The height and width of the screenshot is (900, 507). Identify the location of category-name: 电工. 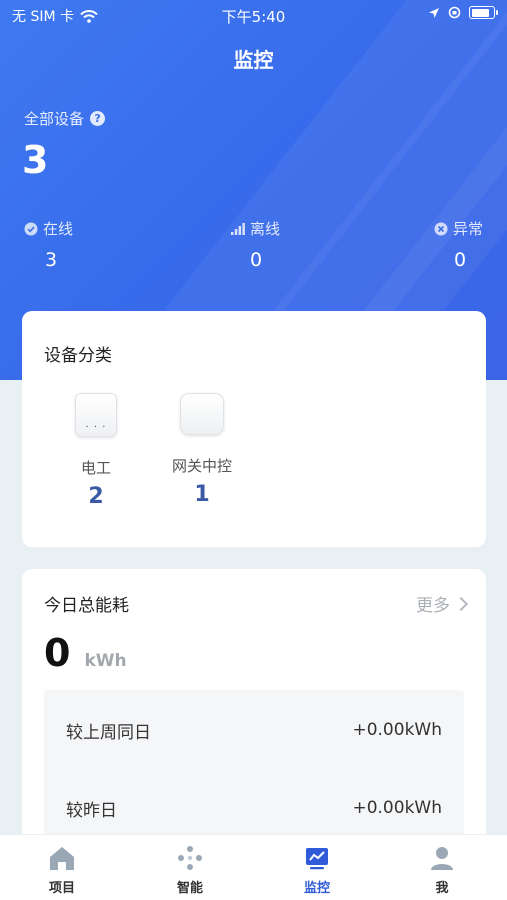
(95, 468).